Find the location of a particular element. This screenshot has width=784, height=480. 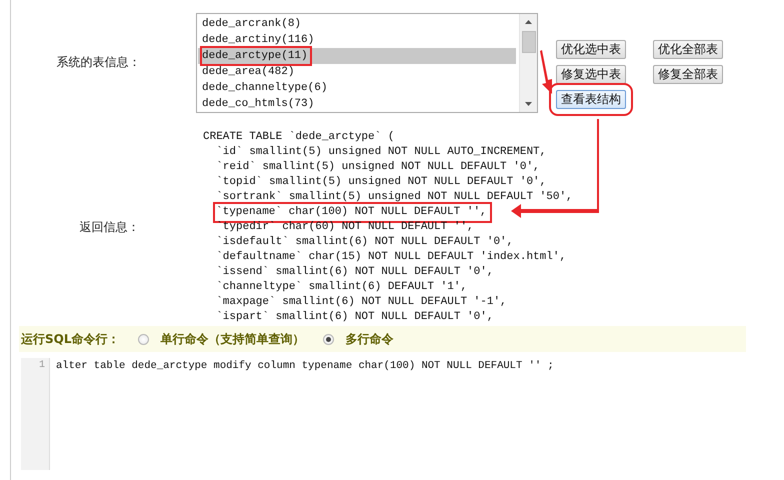

code-line: `channeltype` smallint(6) DEFAULT '1', is located at coordinates (341, 287).